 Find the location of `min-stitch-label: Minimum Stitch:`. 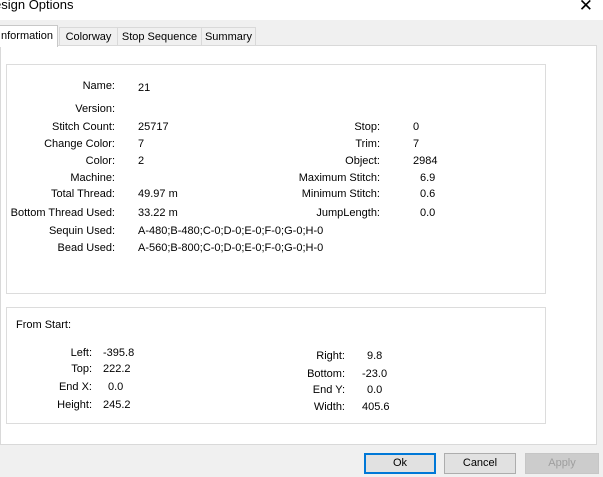

min-stitch-label: Minimum Stitch: is located at coordinates (340, 194).